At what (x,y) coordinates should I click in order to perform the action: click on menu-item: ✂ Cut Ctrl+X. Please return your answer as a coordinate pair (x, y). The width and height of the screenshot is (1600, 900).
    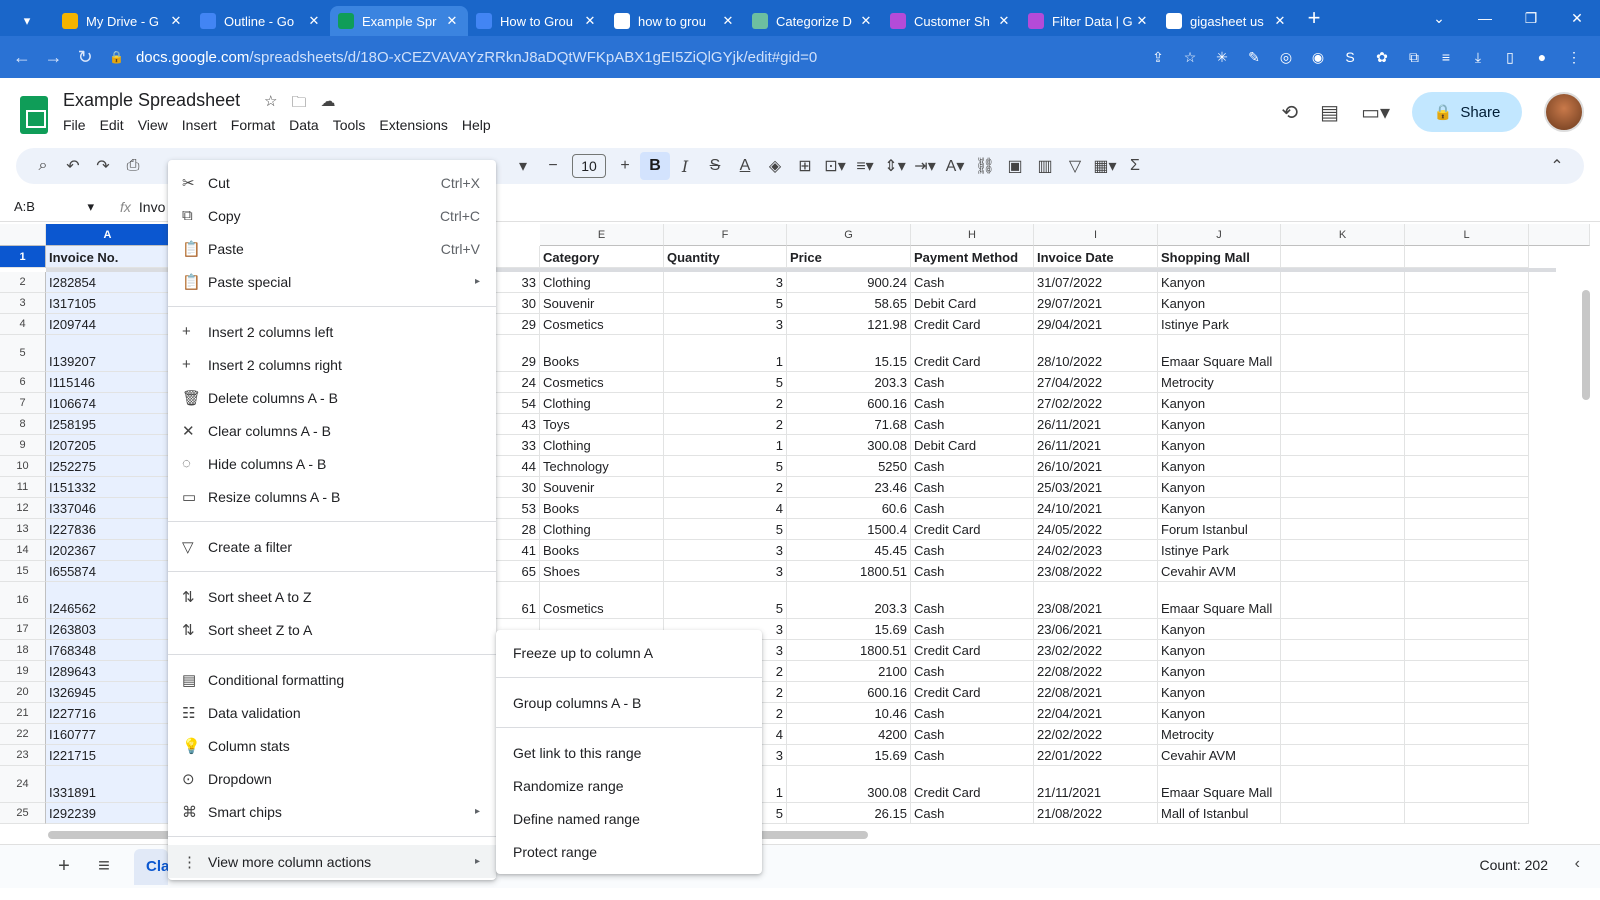
    Looking at the image, I should click on (332, 182).